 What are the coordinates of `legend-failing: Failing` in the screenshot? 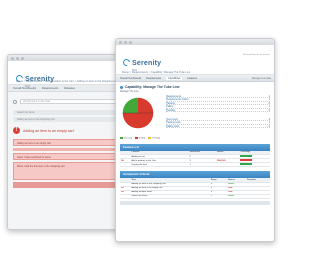 It's located at (139, 138).